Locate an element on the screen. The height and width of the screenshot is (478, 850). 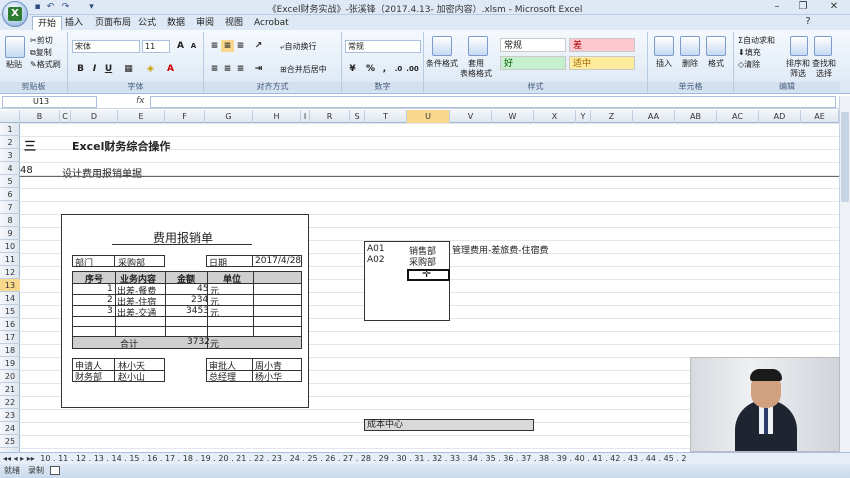
macro-record-icon is located at coordinates (55, 470).